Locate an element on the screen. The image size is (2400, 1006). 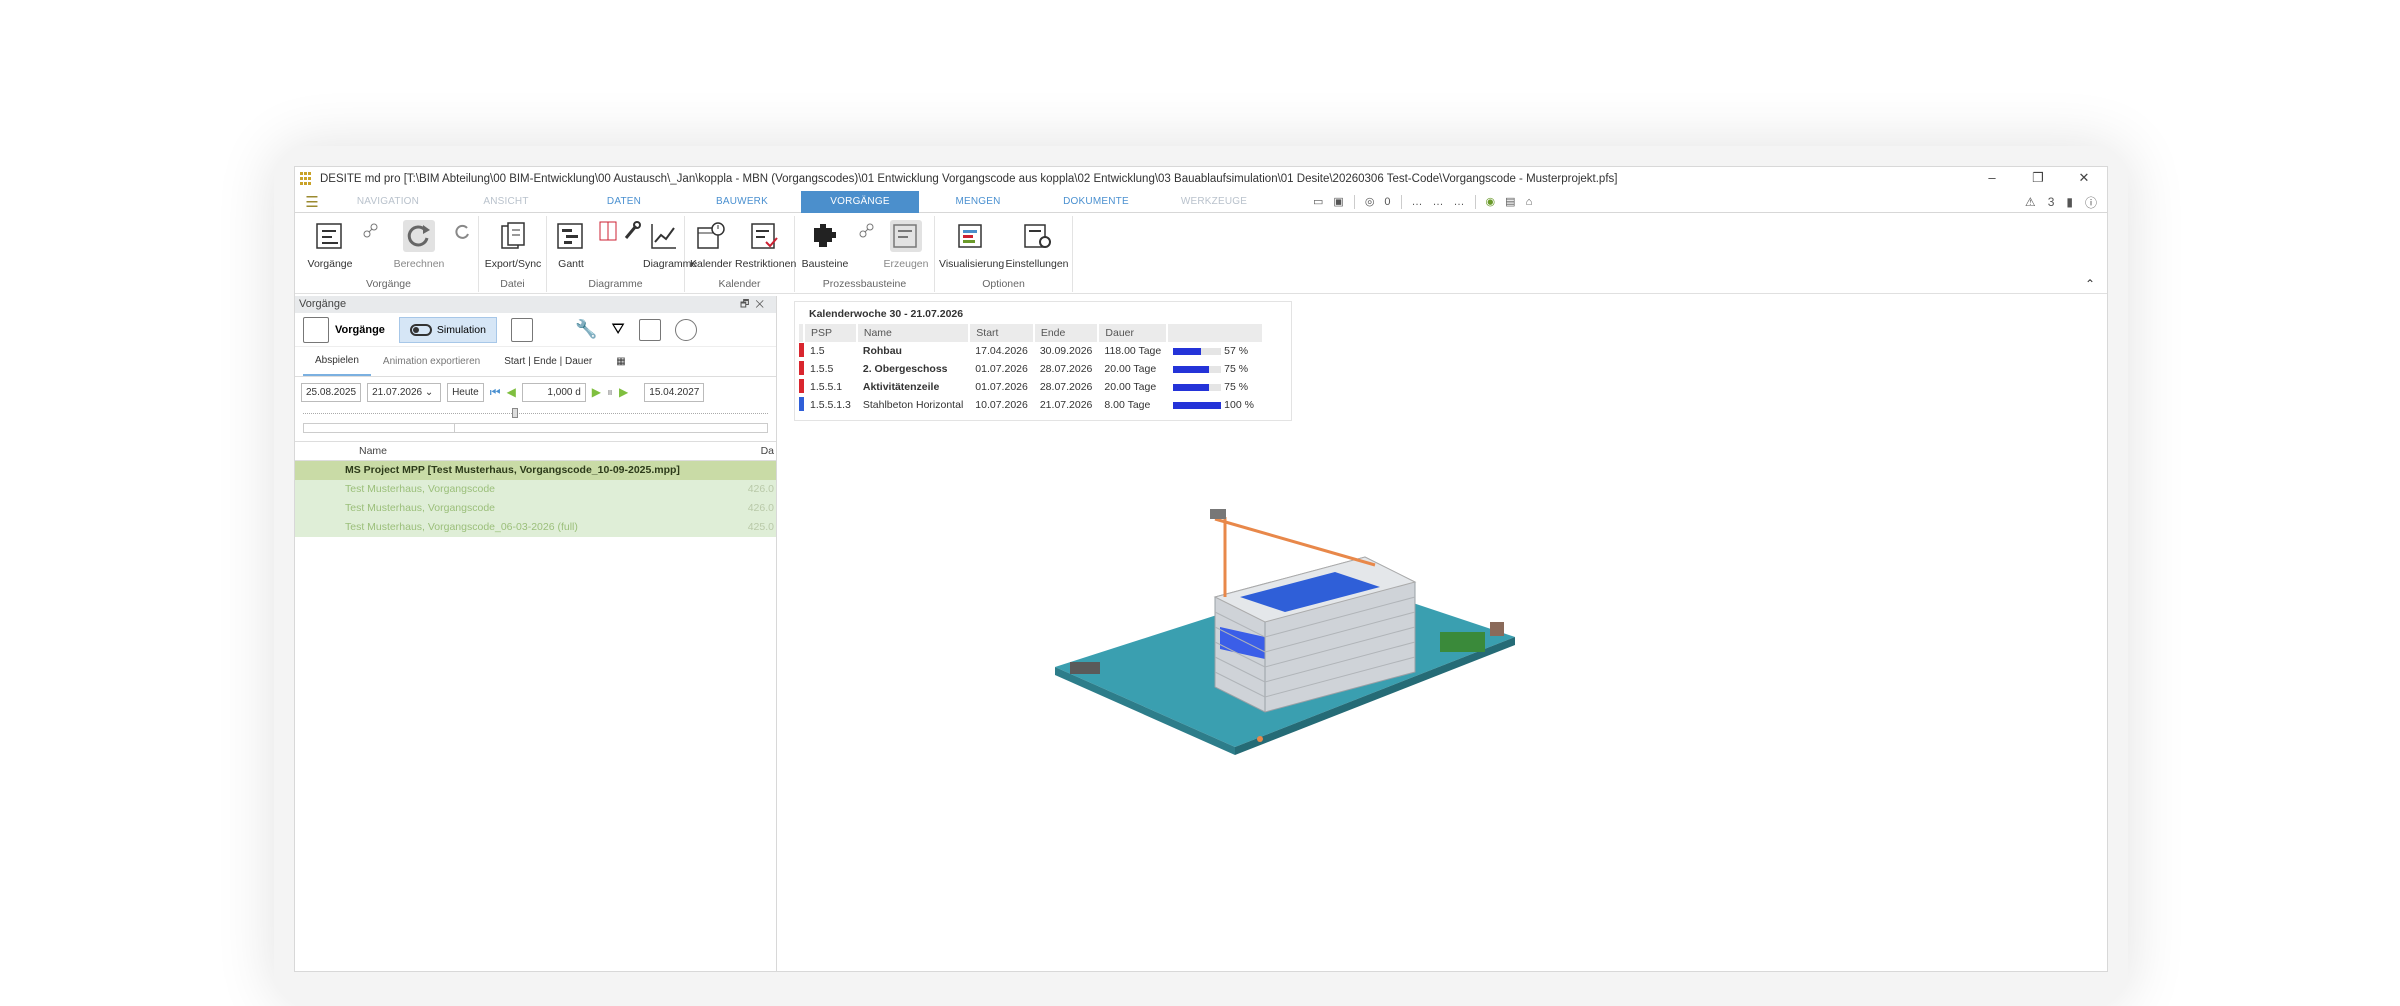
tab-bauwerk: BAUWERK is located at coordinates (742, 202).